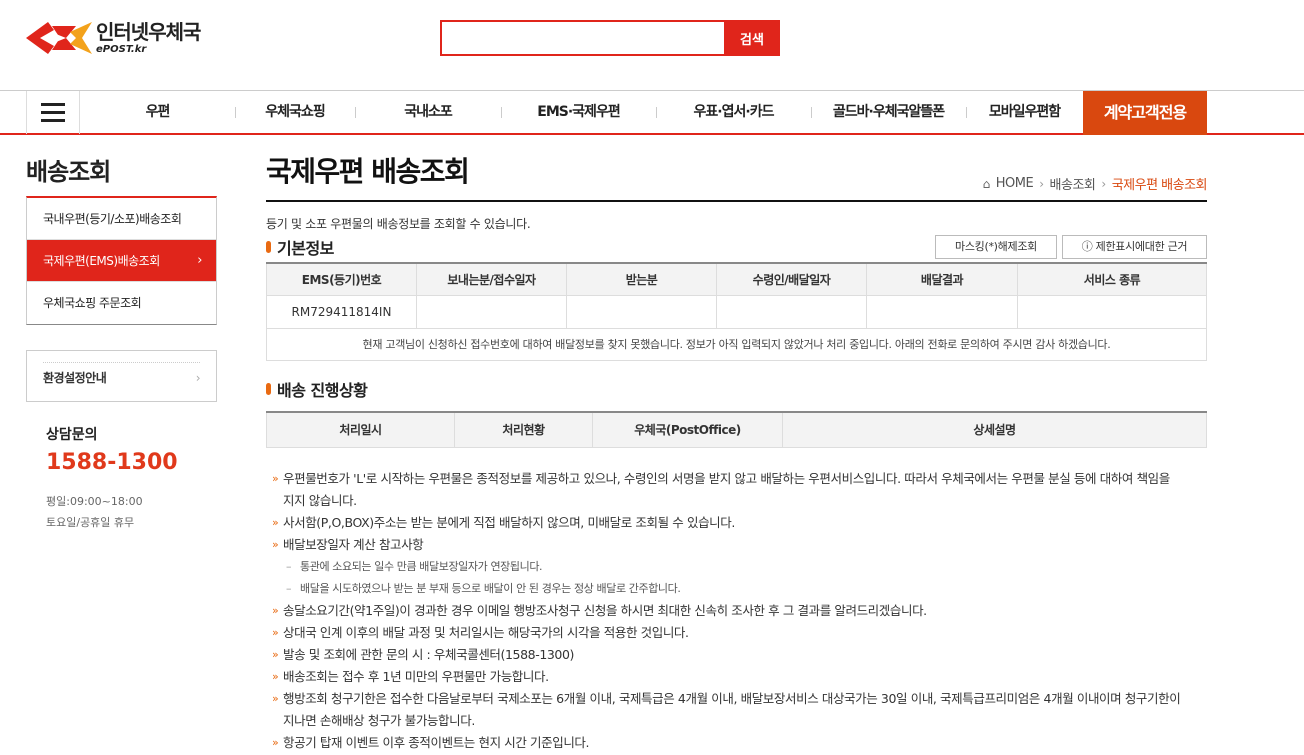 The height and width of the screenshot is (755, 1304). I want to click on epost-logo-icon, so click(59, 38).